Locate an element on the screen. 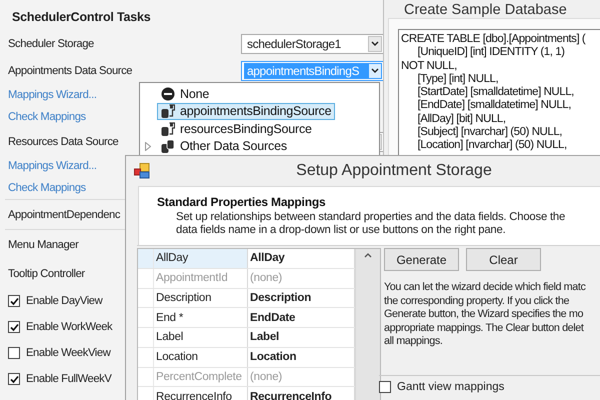 This screenshot has height=400, width=600. property-cell: Description is located at coordinates (201, 298).